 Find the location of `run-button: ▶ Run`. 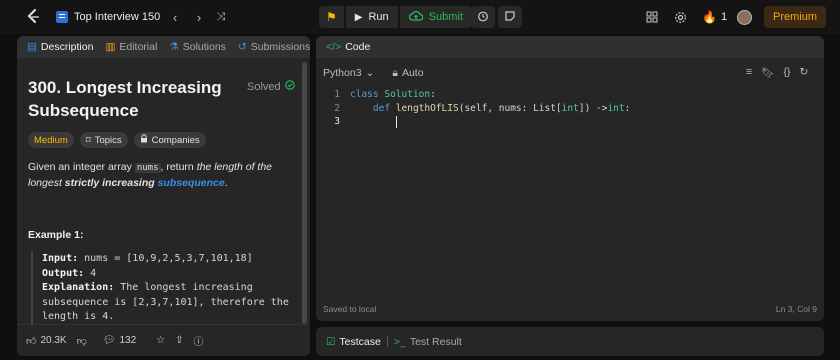

run-button: ▶ Run is located at coordinates (371, 17).